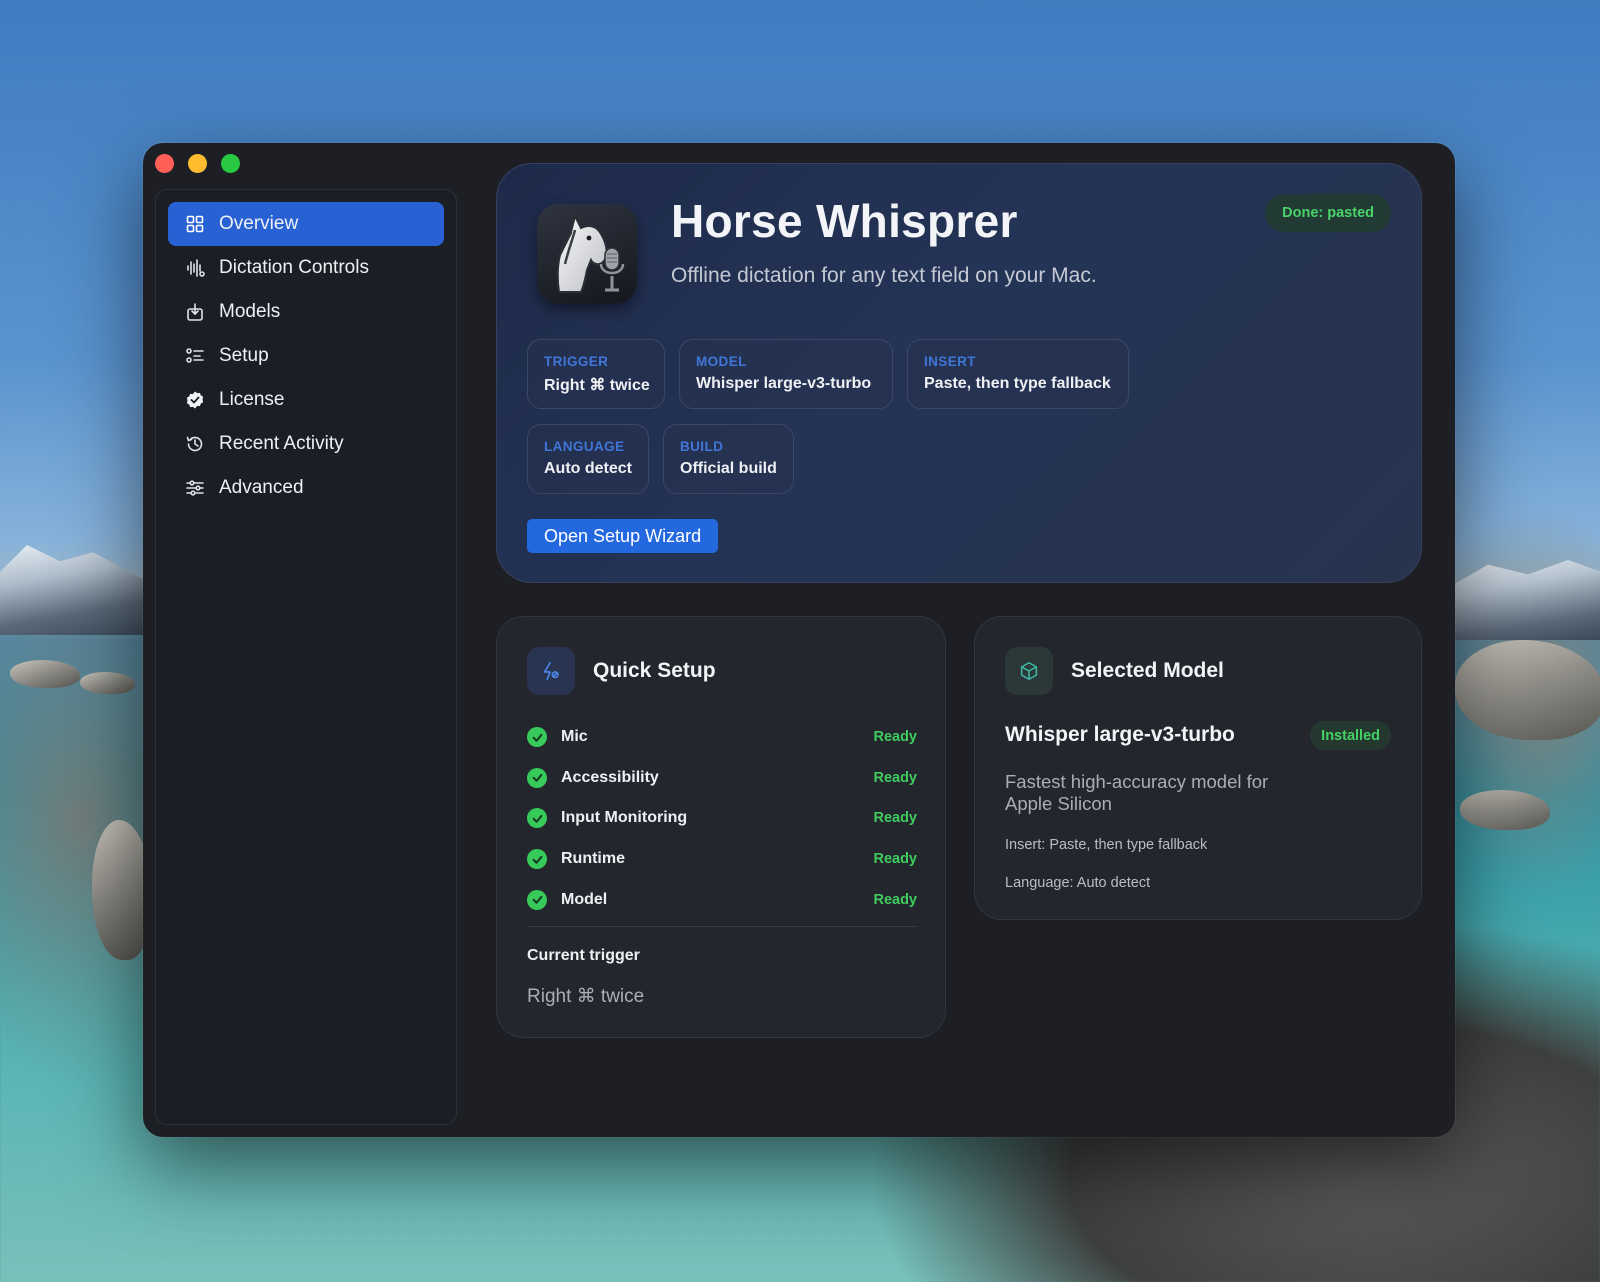 The height and width of the screenshot is (1282, 1600). What do you see at coordinates (551, 671) in the screenshot?
I see `bolt-icon` at bounding box center [551, 671].